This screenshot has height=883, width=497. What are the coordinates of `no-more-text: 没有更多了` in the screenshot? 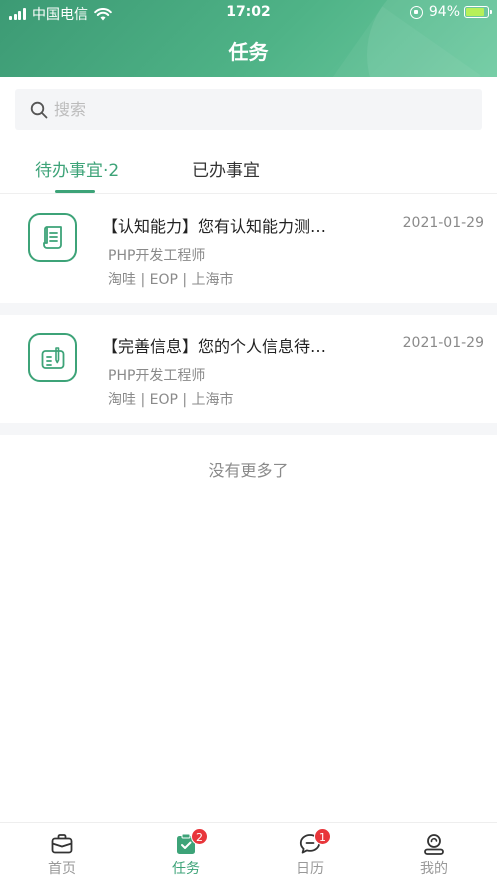 It's located at (248, 470).